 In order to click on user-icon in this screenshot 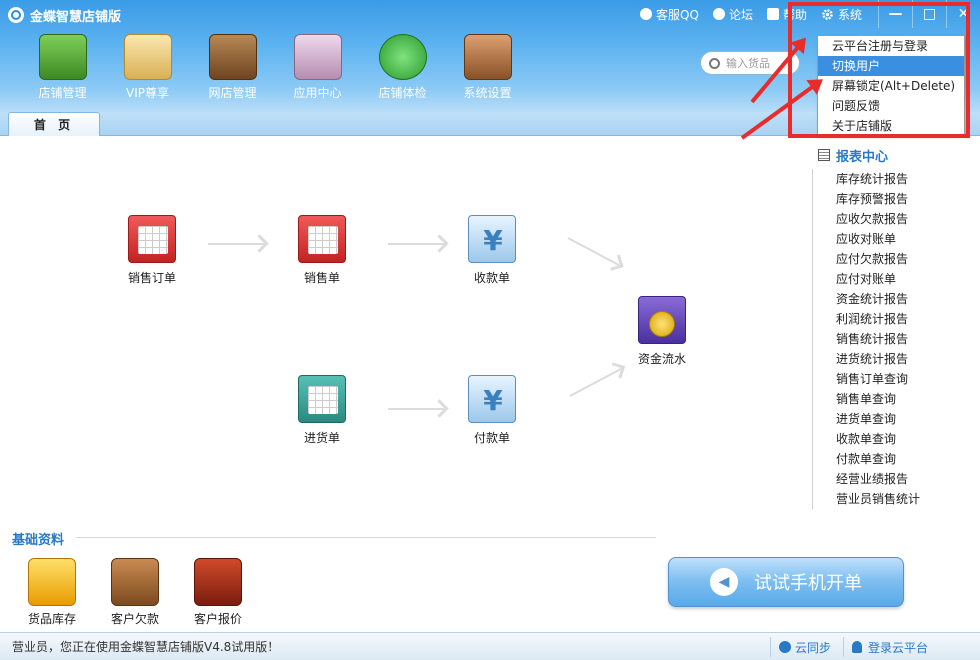, I will do `click(856, 647)`.